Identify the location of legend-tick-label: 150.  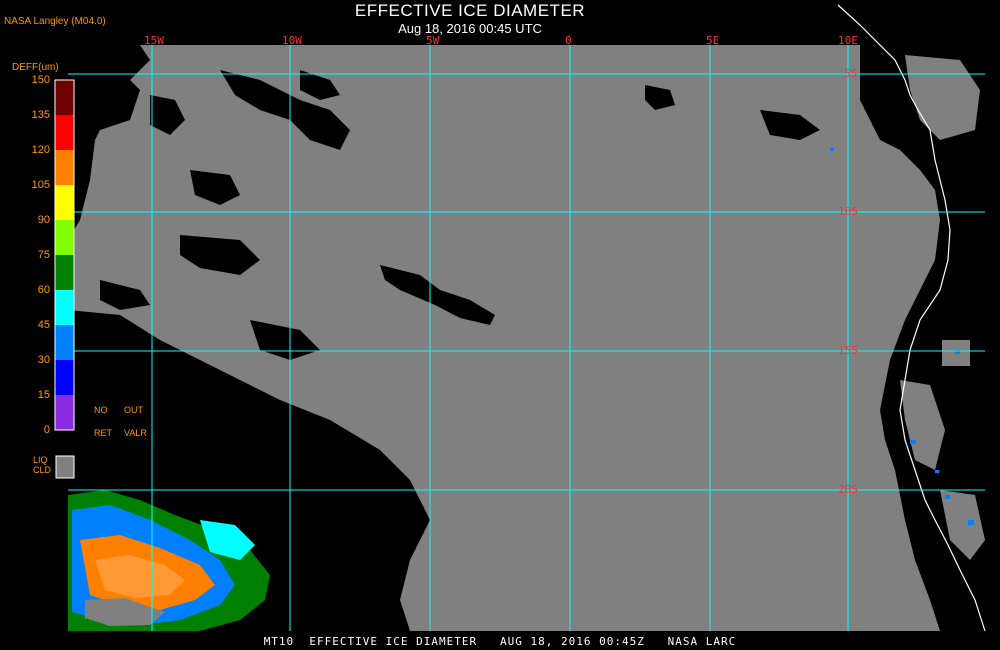
(40, 80).